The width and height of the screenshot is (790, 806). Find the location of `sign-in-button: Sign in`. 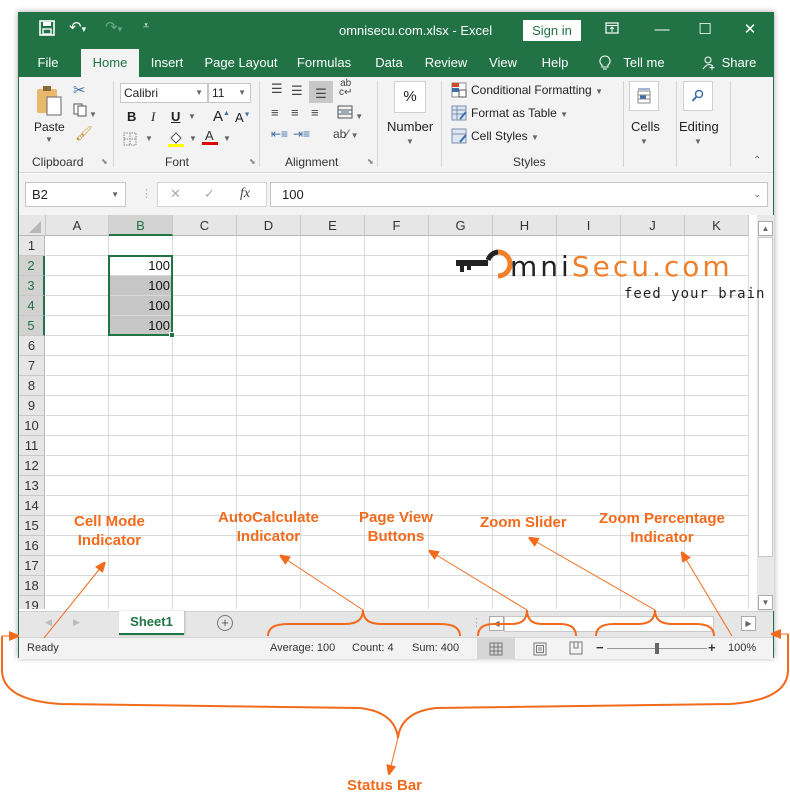

sign-in-button: Sign in is located at coordinates (552, 30).